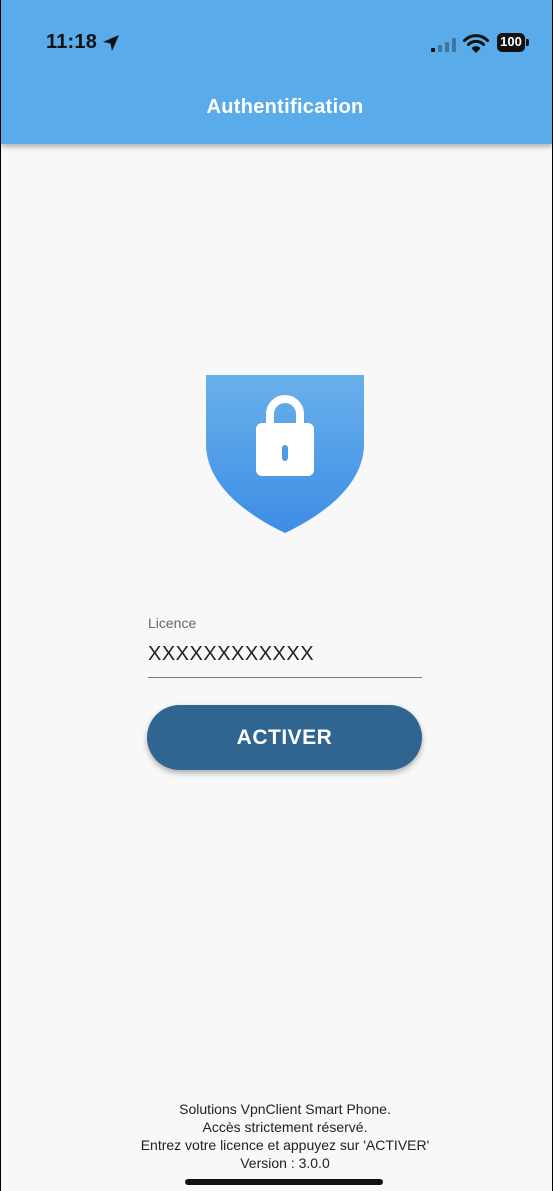 The width and height of the screenshot is (553, 1191). Describe the element at coordinates (285, 654) in the screenshot. I see `licence-input` at that location.